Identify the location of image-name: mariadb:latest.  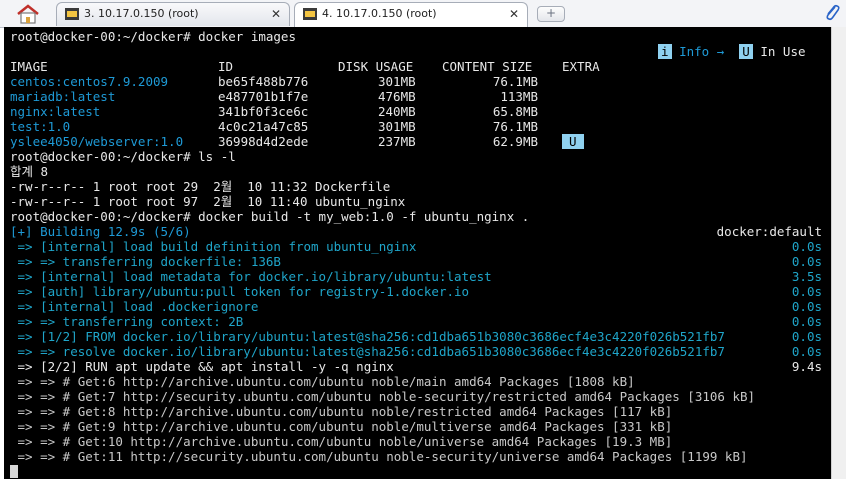
(63, 96).